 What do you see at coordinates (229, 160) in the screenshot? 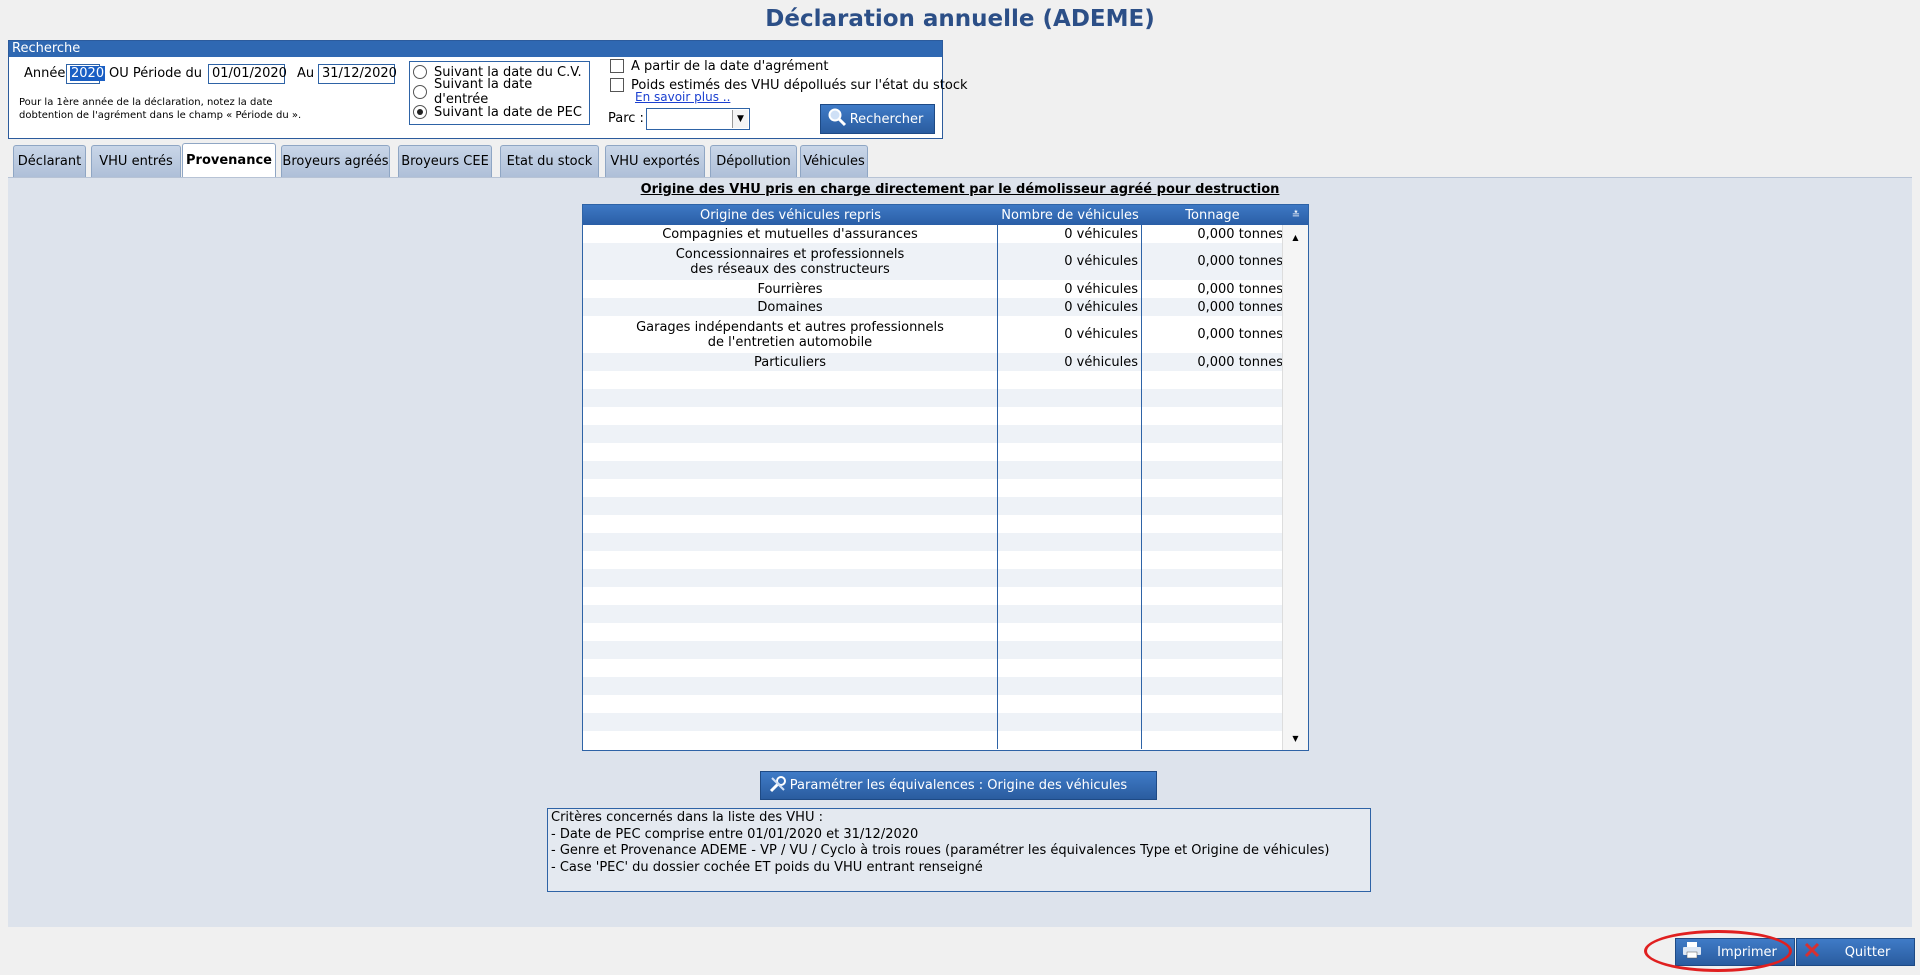
I see `tab-provenance: Provenance` at bounding box center [229, 160].